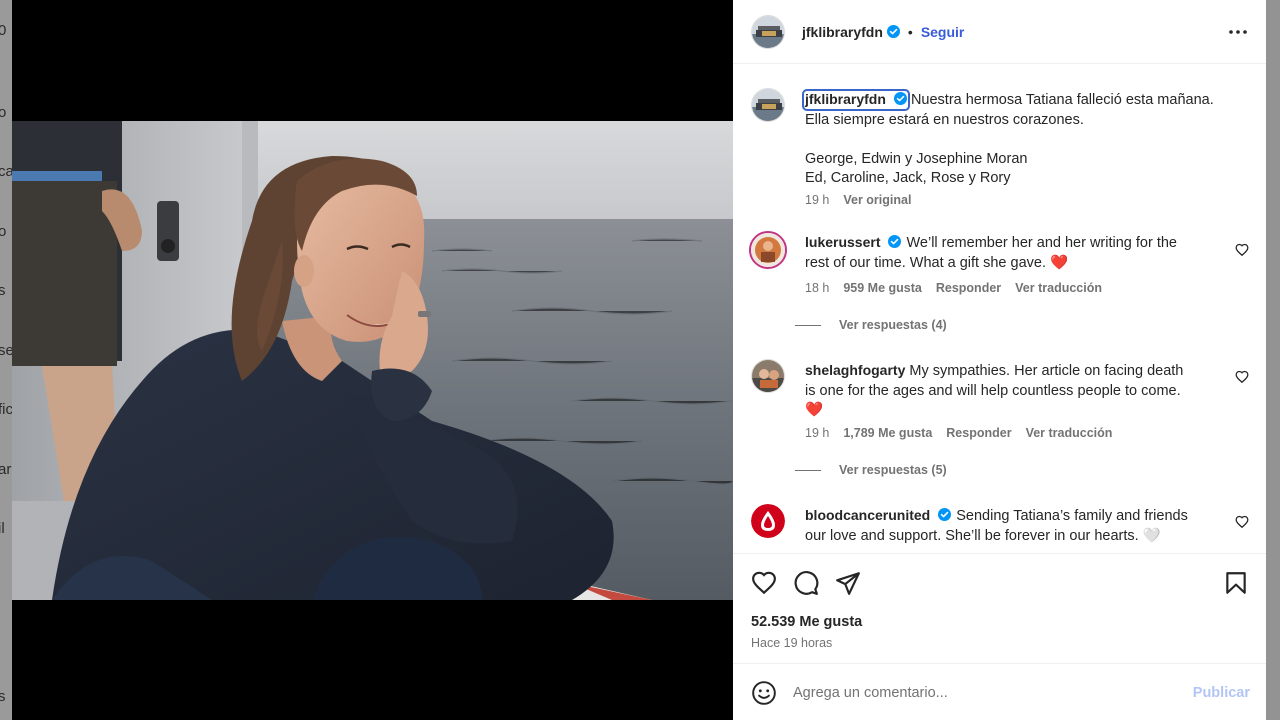  Describe the element at coordinates (993, 692) in the screenshot. I see `comment-input` at that location.